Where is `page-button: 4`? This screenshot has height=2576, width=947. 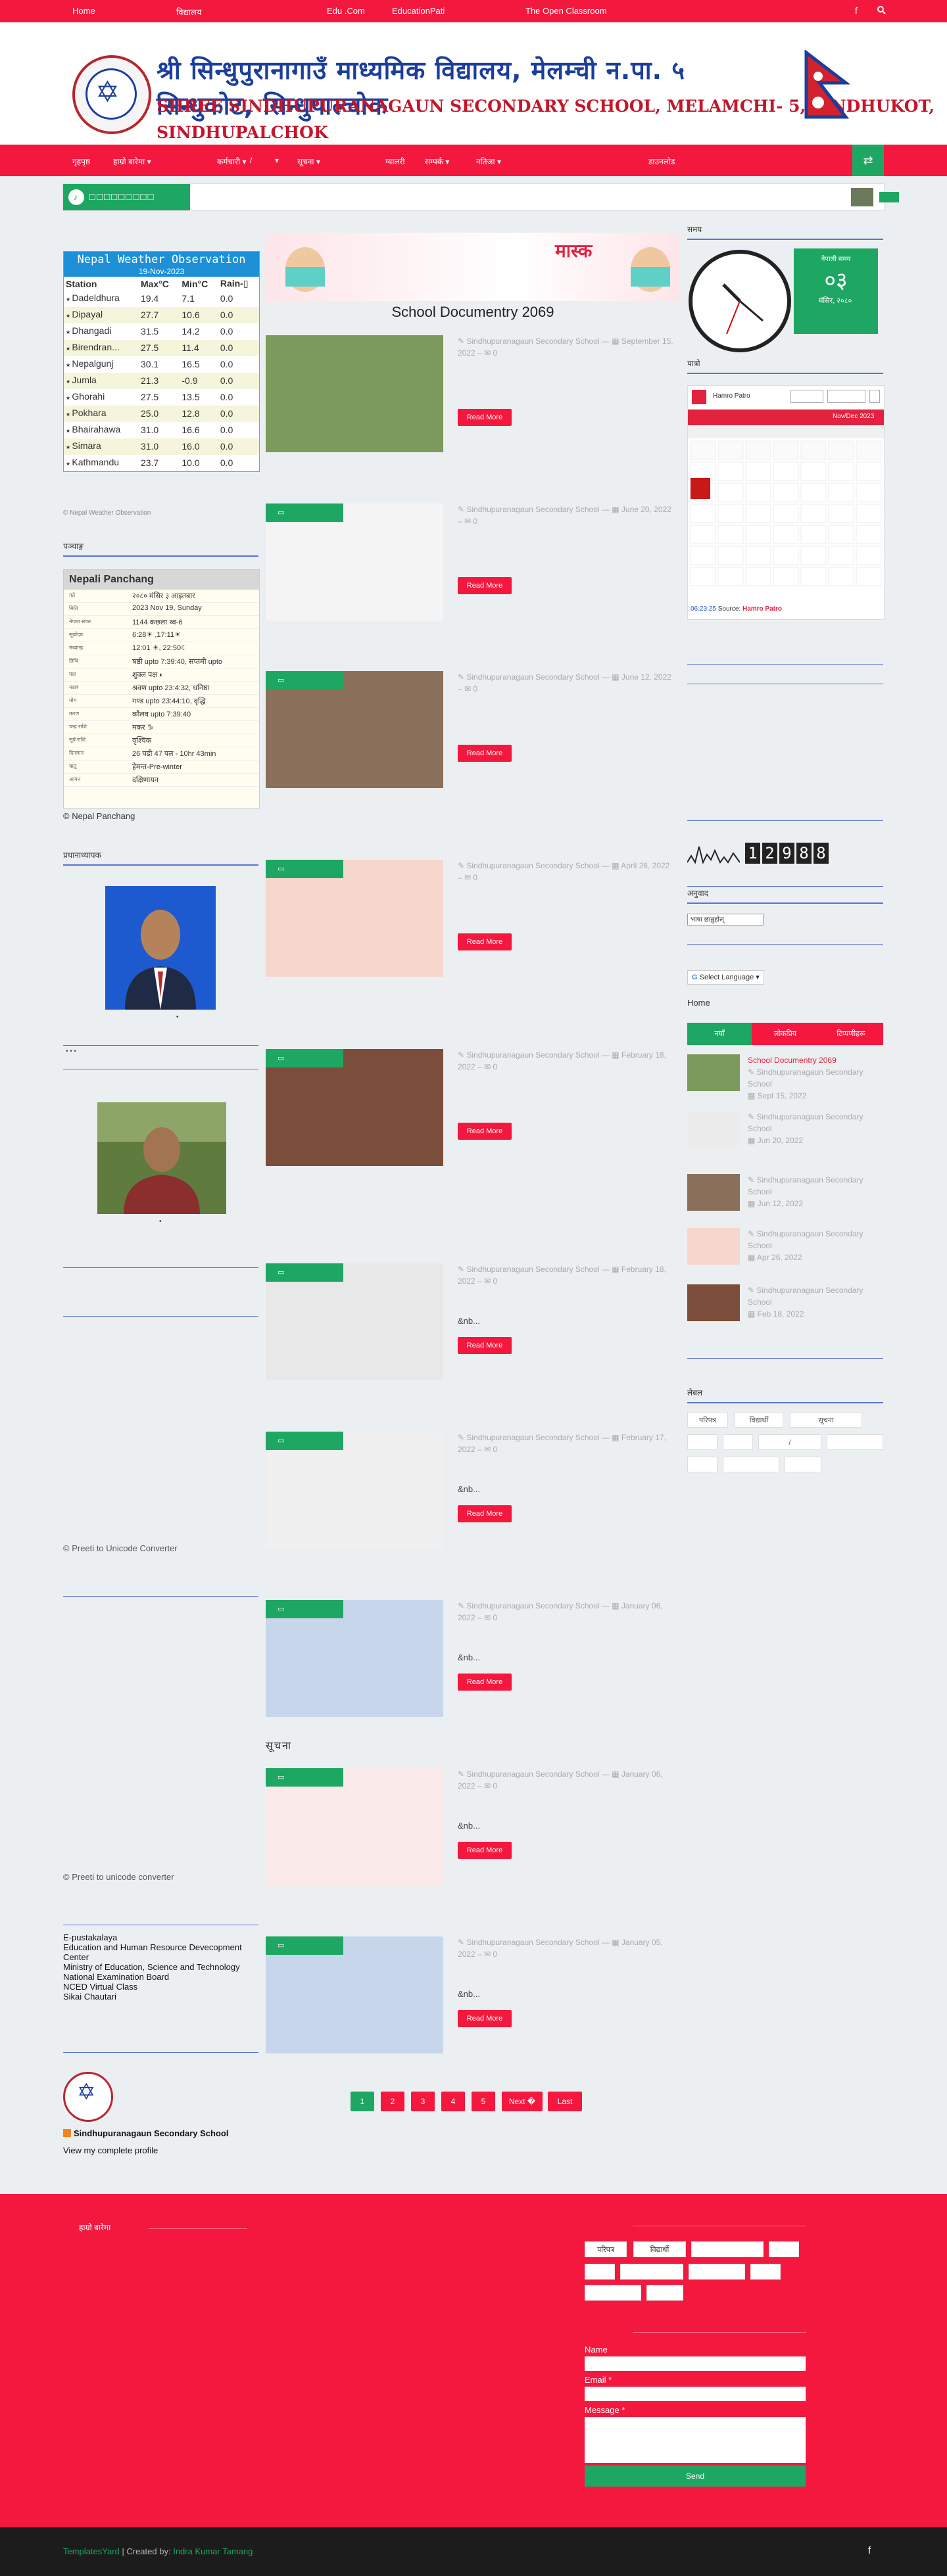 page-button: 4 is located at coordinates (453, 2101).